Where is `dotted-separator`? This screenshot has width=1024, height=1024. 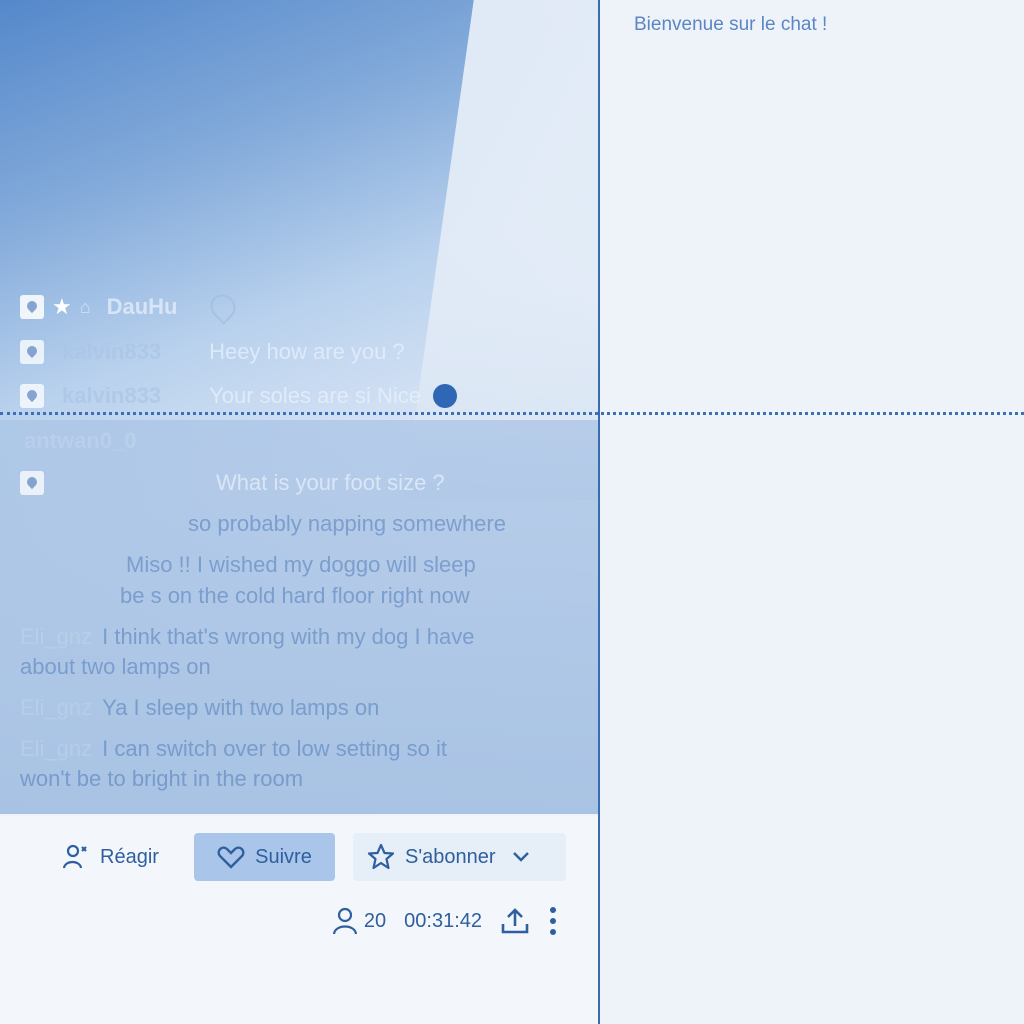 dotted-separator is located at coordinates (512, 413).